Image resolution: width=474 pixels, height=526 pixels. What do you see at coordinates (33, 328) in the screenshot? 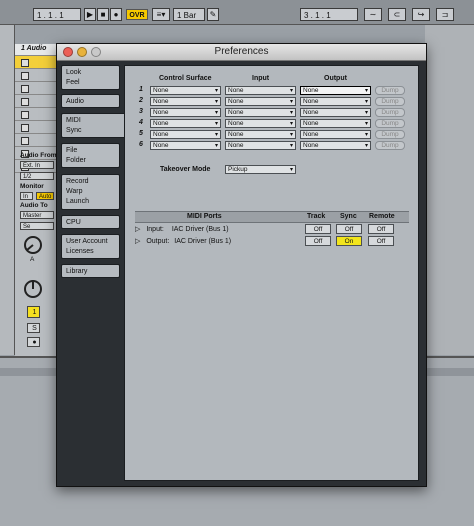
I see `solo-button: S` at bounding box center [33, 328].